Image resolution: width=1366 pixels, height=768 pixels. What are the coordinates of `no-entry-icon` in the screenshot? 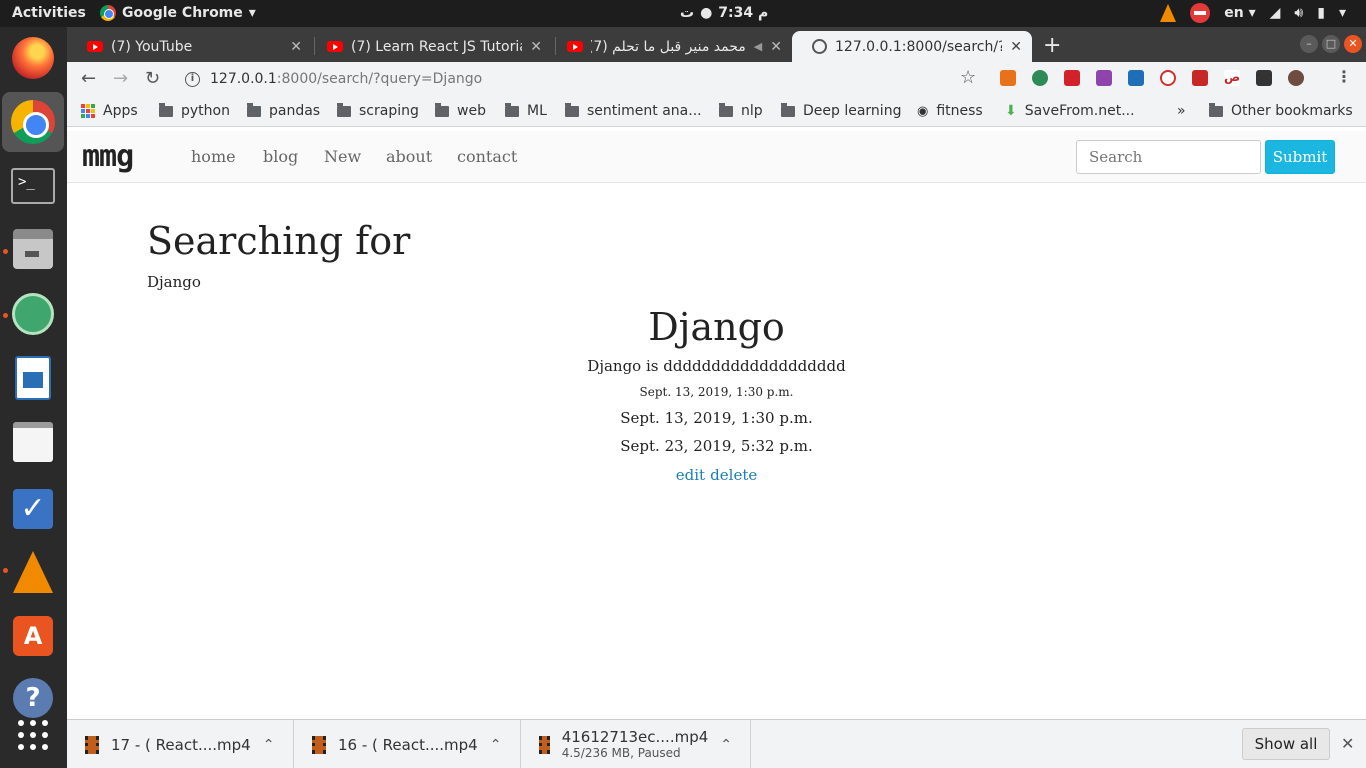 It's located at (1200, 13).